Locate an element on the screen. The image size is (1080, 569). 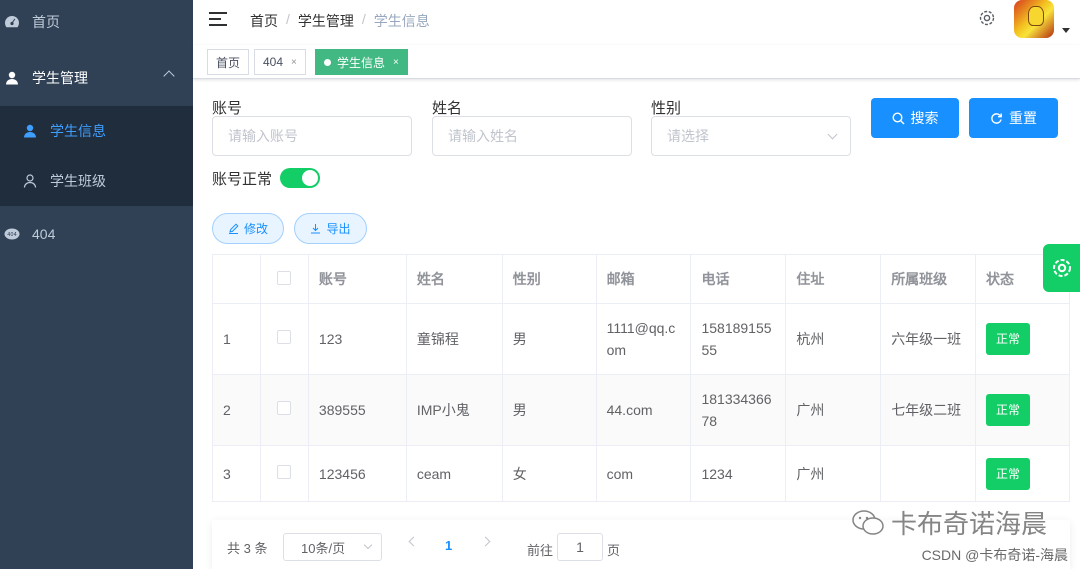
column-header: 所属班级 is located at coordinates (928, 279).